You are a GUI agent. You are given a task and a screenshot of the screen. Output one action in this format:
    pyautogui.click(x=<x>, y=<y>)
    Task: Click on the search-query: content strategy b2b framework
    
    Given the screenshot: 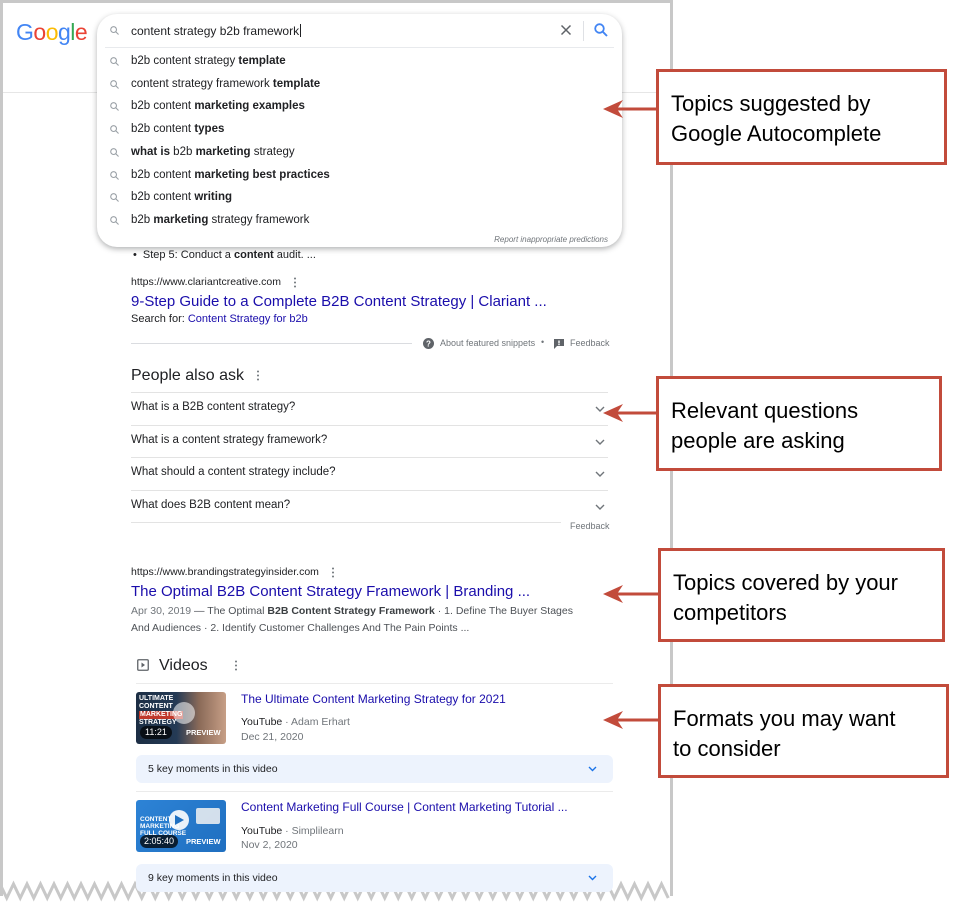 What is the action you would take?
    pyautogui.click(x=215, y=31)
    